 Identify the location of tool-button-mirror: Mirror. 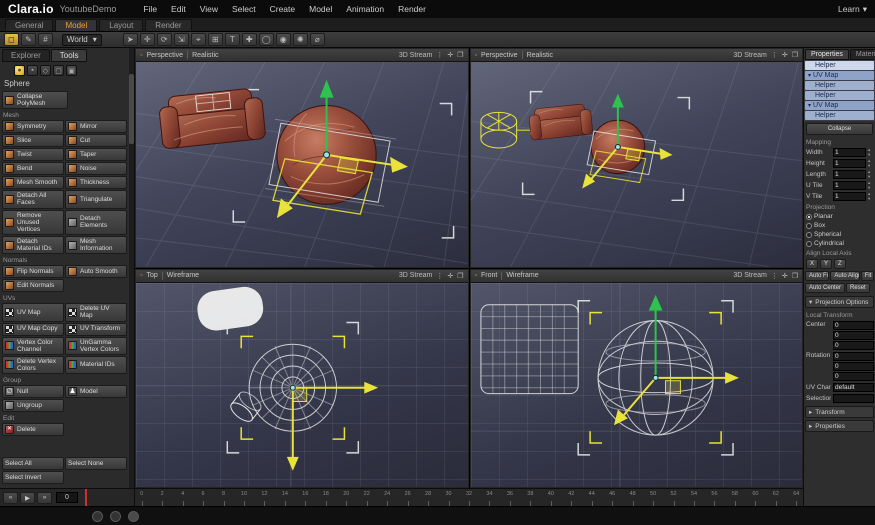
(96, 127).